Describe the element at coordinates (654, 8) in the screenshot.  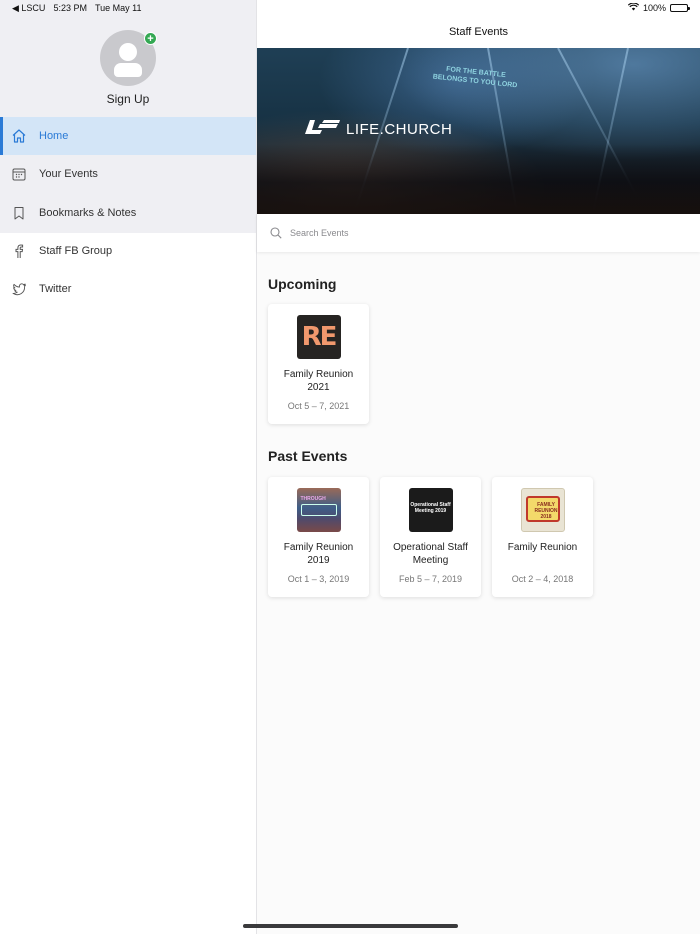
I see `battery-percent: 100%` at that location.